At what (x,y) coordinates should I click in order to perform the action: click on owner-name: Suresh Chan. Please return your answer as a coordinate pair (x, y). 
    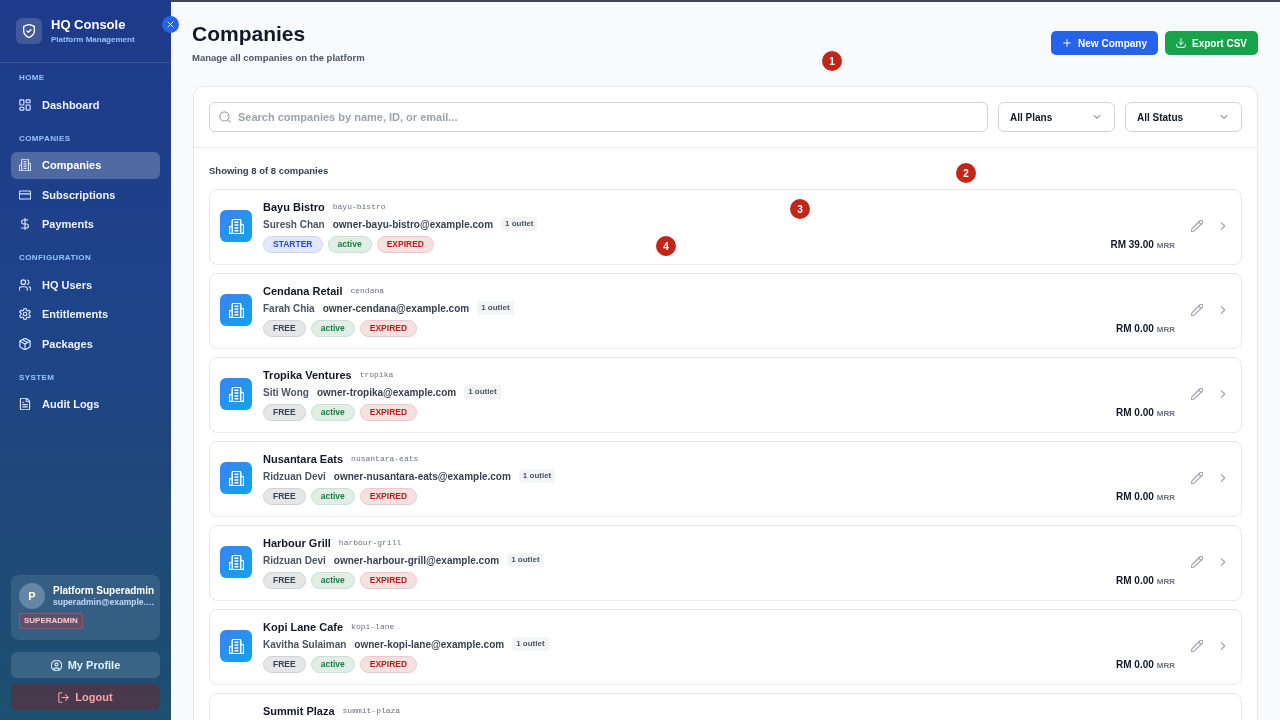
    Looking at the image, I should click on (294, 224).